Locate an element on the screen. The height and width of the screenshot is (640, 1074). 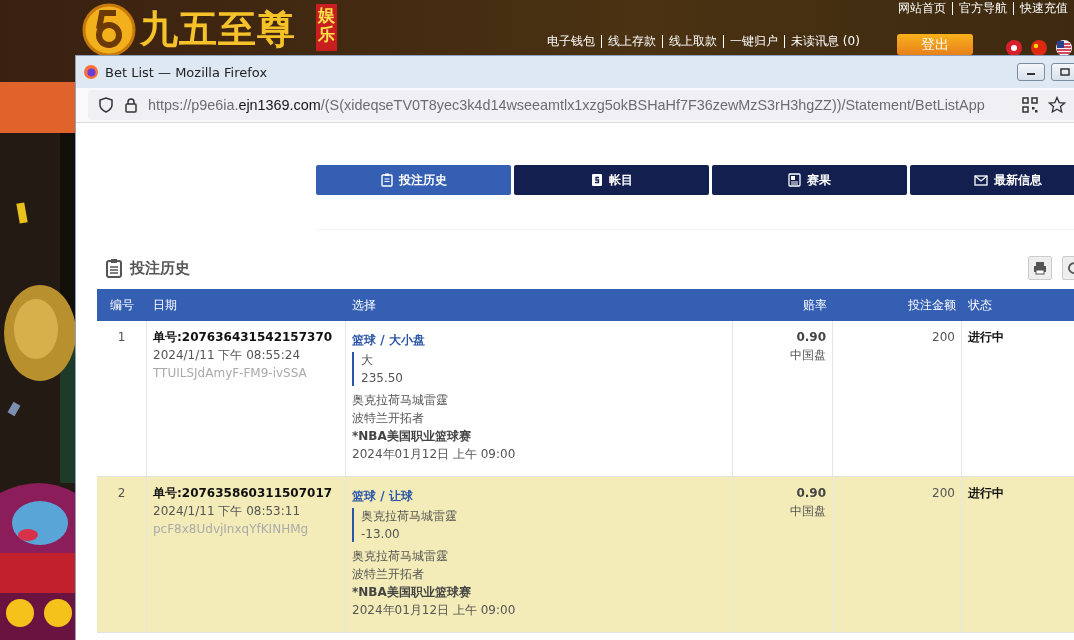
tab: 帐目 is located at coordinates (611, 180).